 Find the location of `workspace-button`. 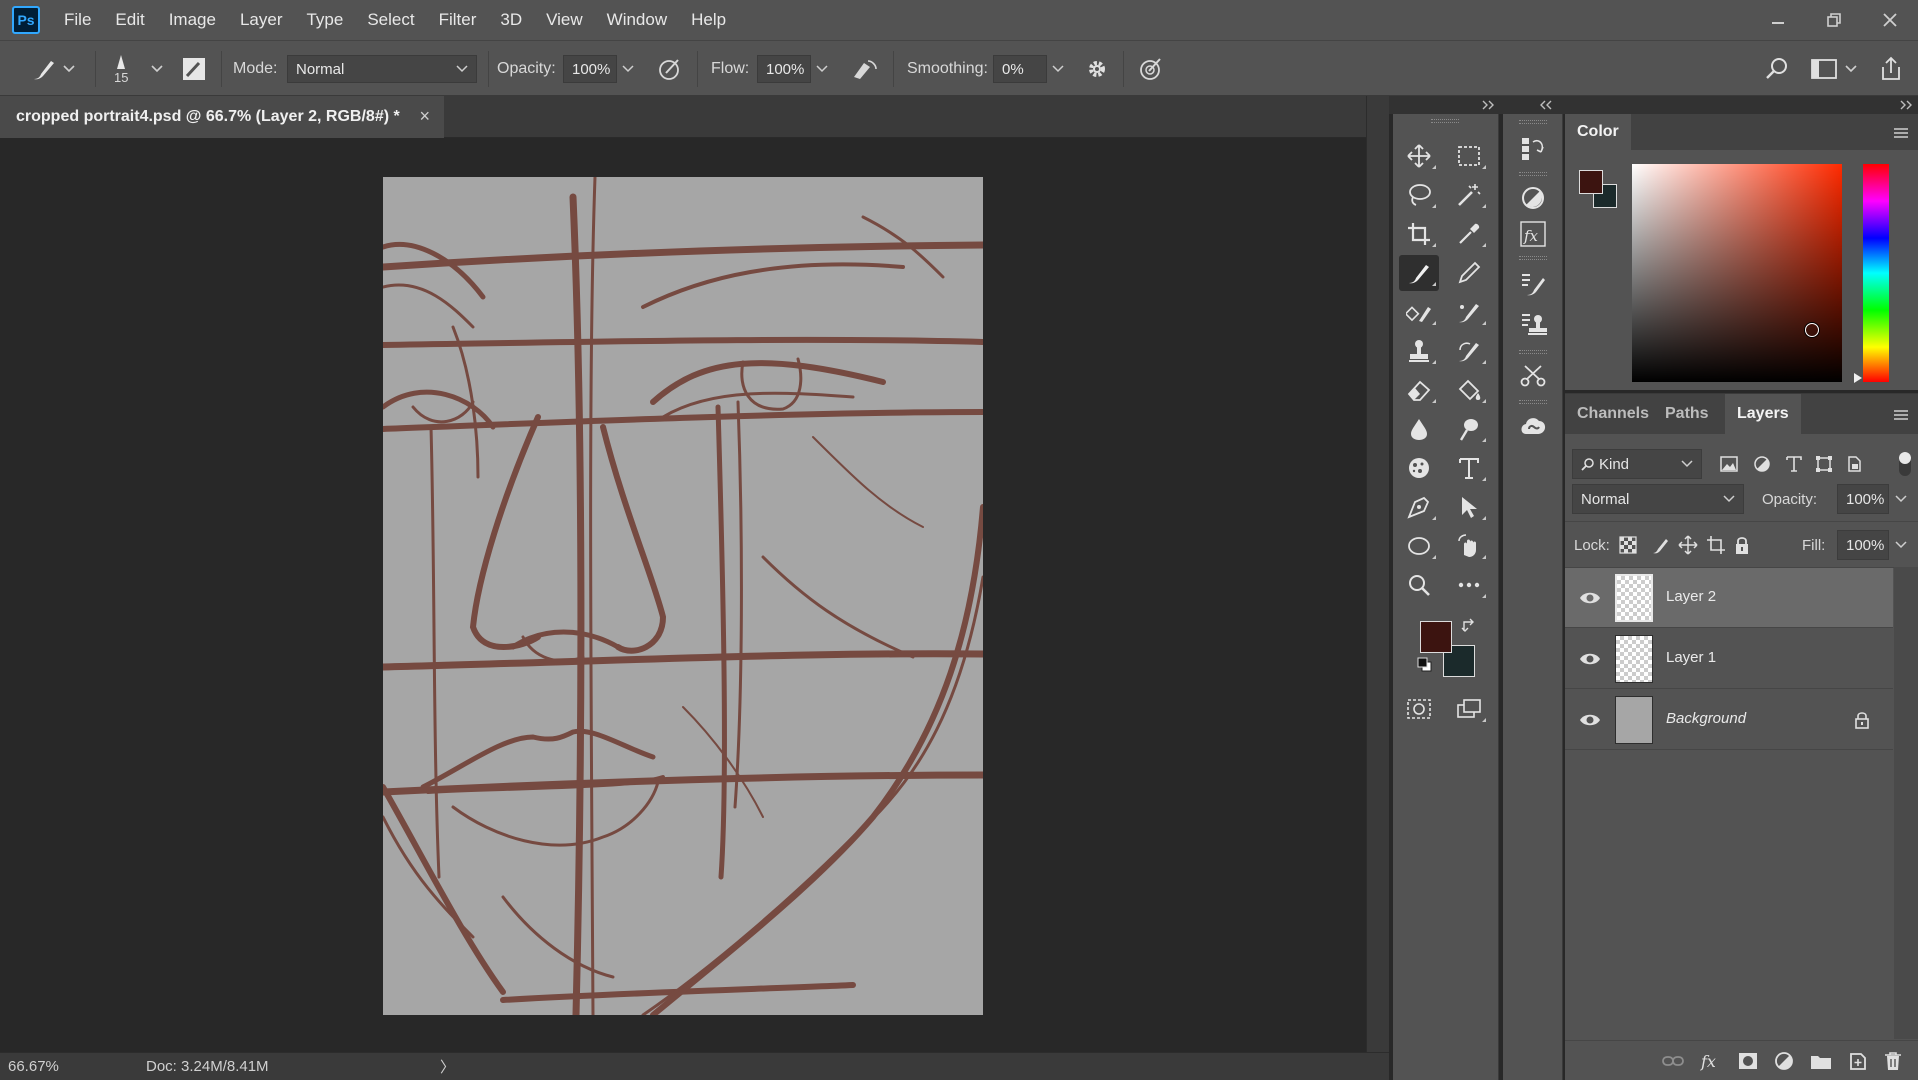

workspace-button is located at coordinates (1834, 69).